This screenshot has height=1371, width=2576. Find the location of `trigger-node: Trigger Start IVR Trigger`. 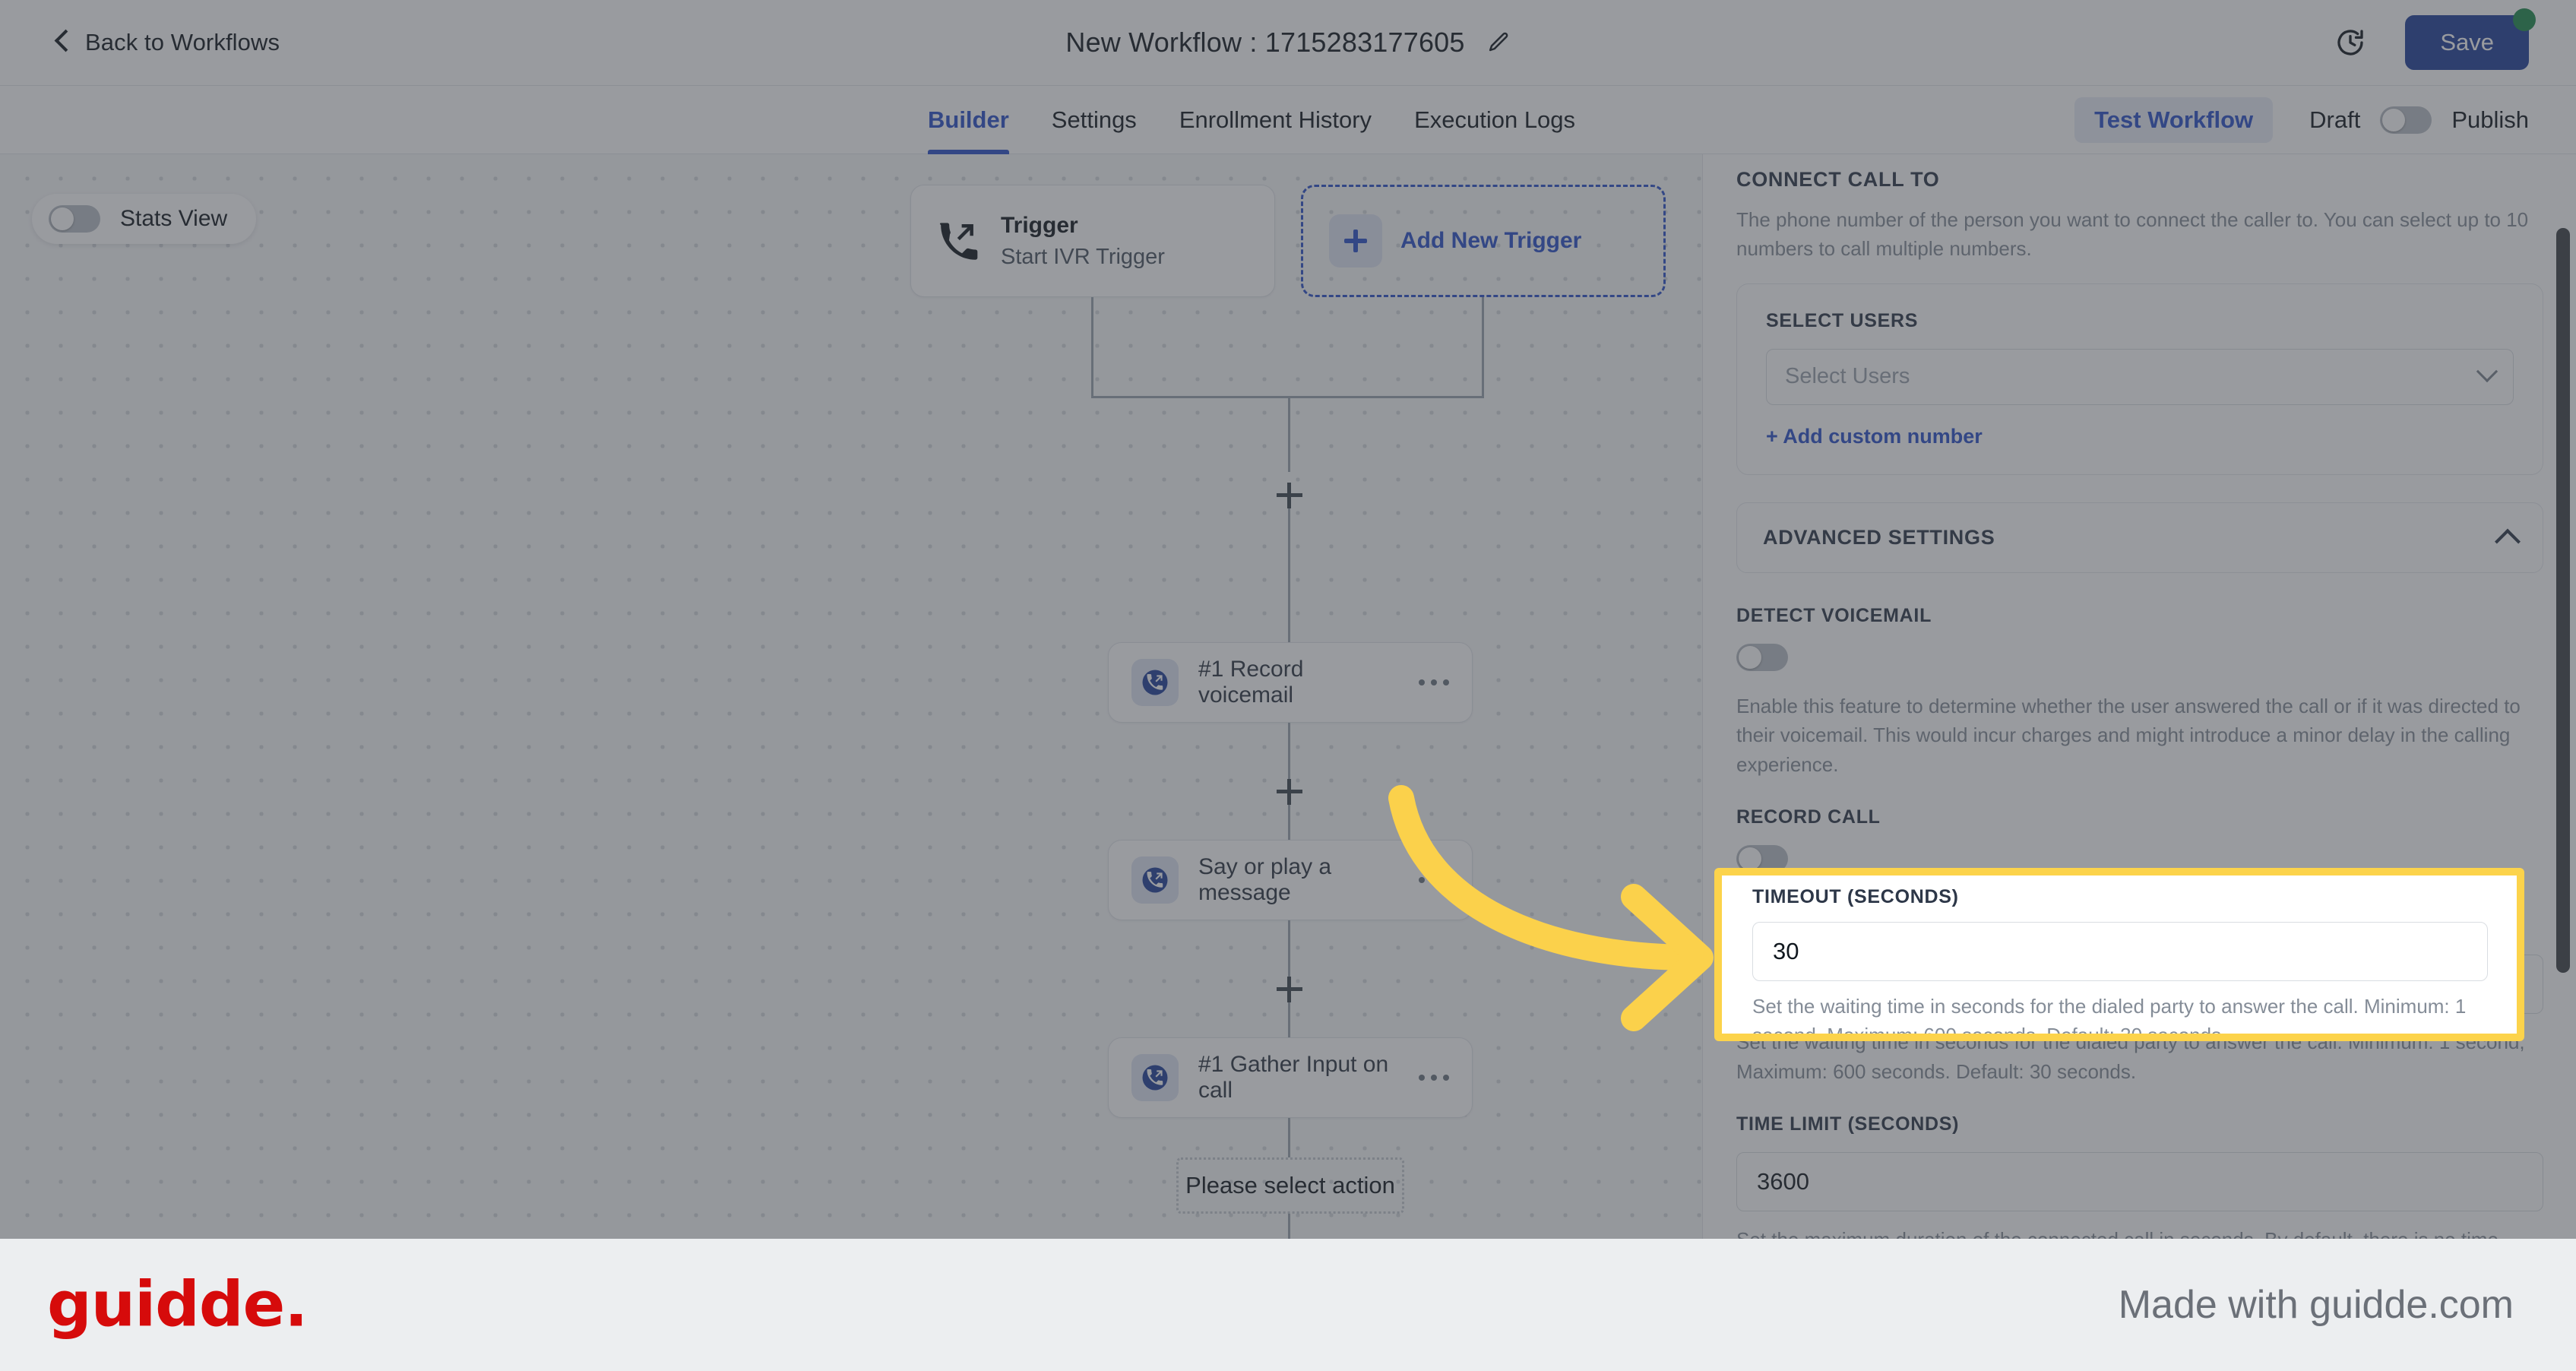

trigger-node: Trigger Start IVR Trigger is located at coordinates (1092, 241).